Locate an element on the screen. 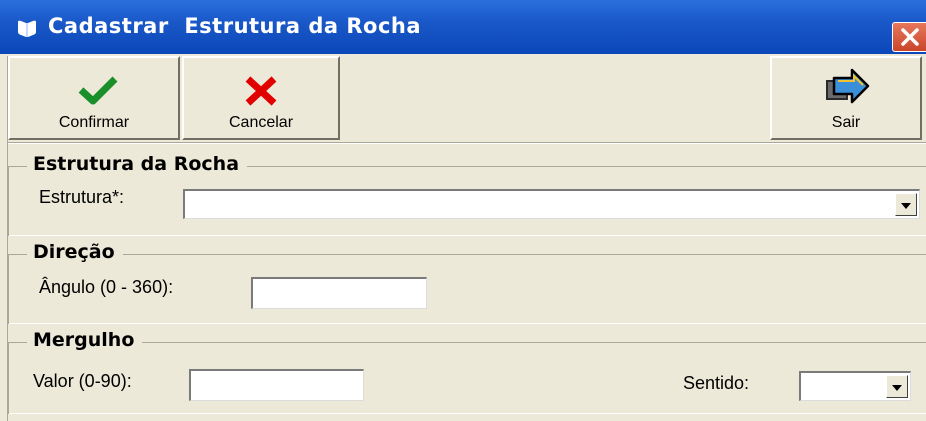 This screenshot has height=421, width=926. sair-button: Sair is located at coordinates (846, 98).